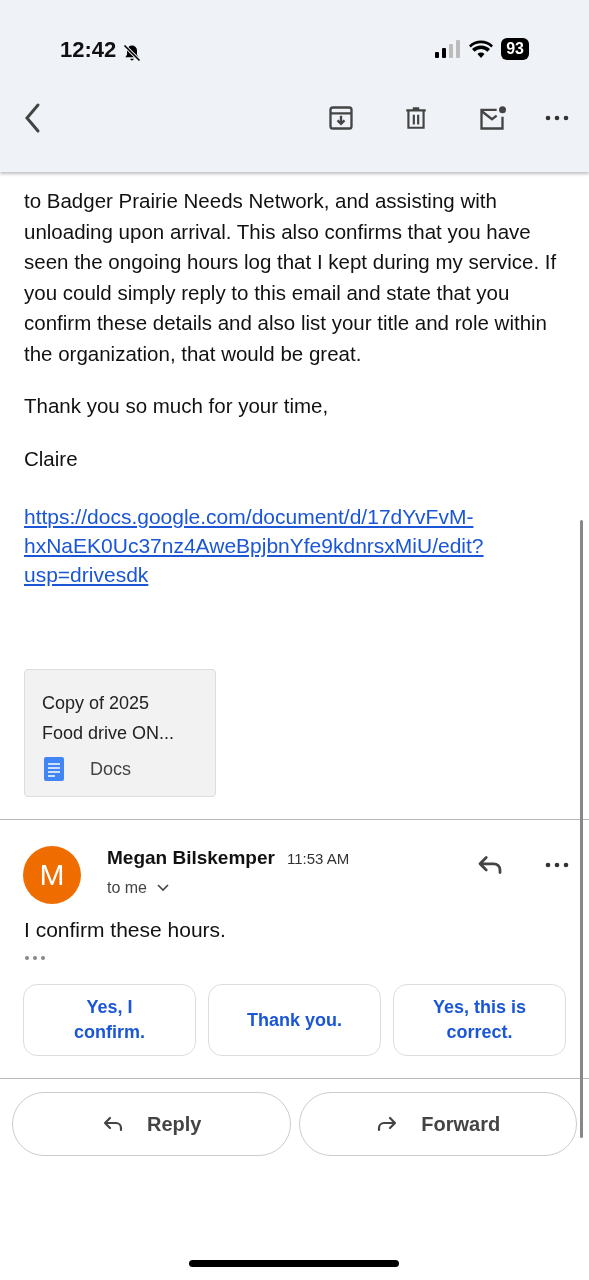 Image resolution: width=589 pixels, height=1280 pixels. I want to click on delete-button, so click(416, 118).